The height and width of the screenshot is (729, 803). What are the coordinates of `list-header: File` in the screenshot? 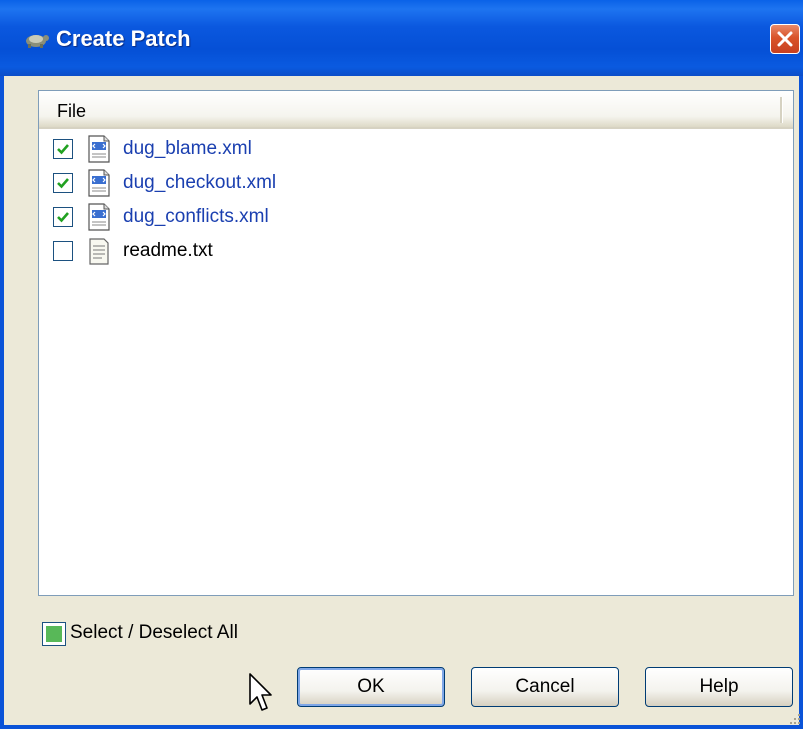 It's located at (416, 110).